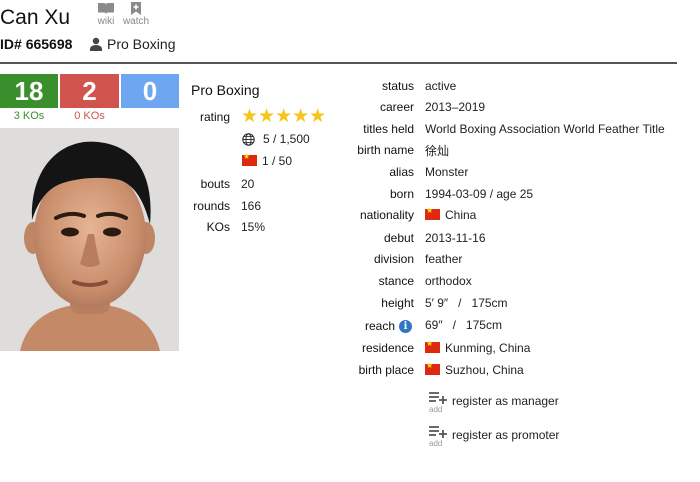  I want to click on summary-heading: Pro Boxing, so click(225, 90).